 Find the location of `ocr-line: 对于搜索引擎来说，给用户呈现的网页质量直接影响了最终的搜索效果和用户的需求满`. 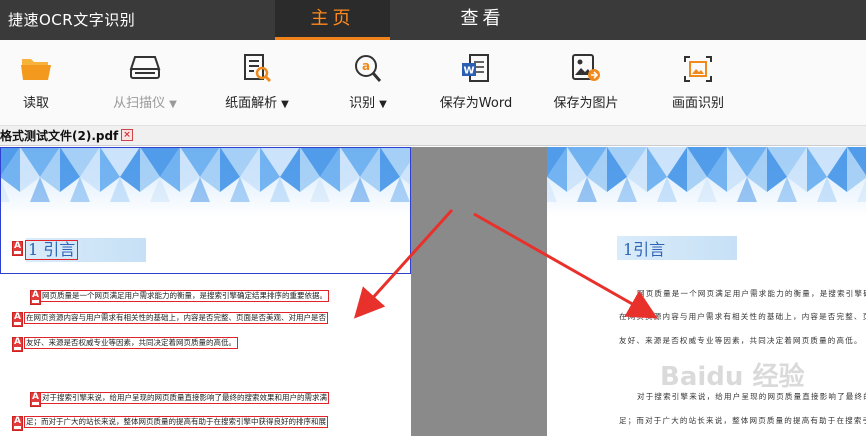

ocr-line: 对于搜索引擎来说，给用户呈现的网页质量直接影响了最终的搜索效果和用户的需求满 is located at coordinates (184, 398).